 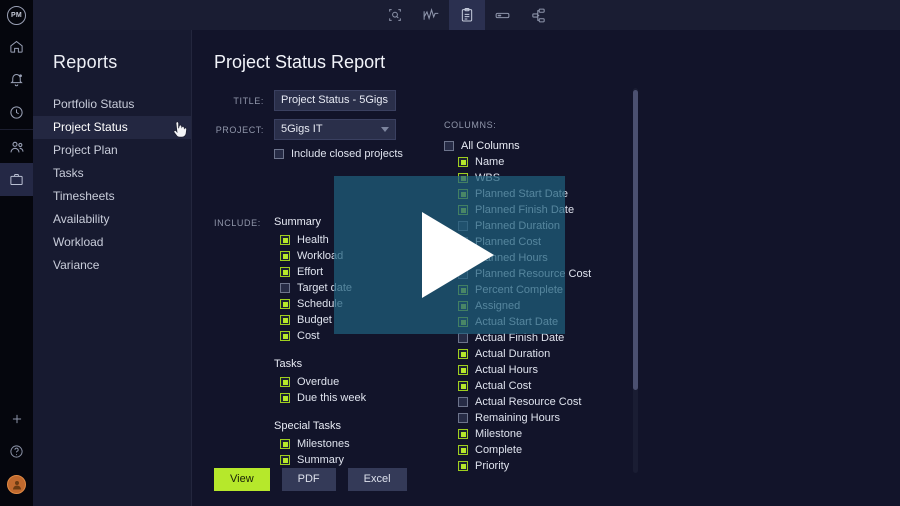 I want to click on column-option-planned-resource-cost: Planned Resource Cost, so click(x=551, y=274).